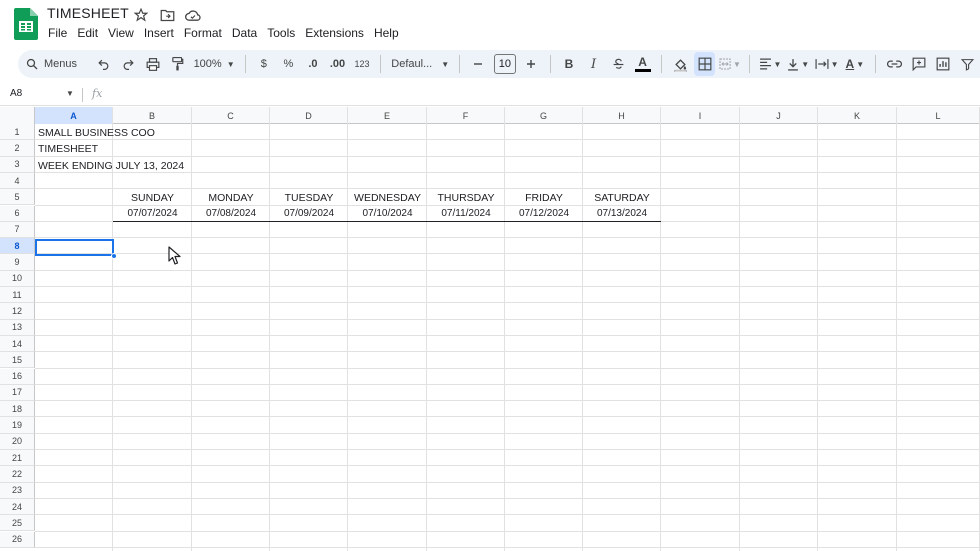 This screenshot has height=551, width=980. Describe the element at coordinates (152, 64) in the screenshot. I see `print-button` at that location.